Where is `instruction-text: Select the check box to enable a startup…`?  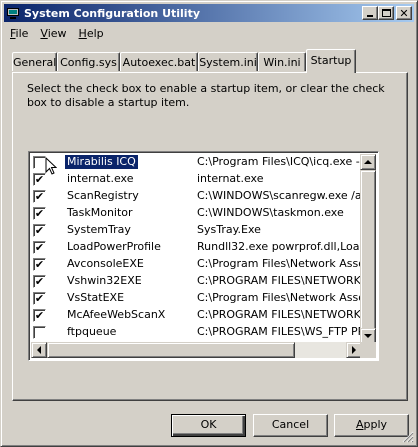
instruction-text: Select the check box to enable a startup… is located at coordinates (206, 95).